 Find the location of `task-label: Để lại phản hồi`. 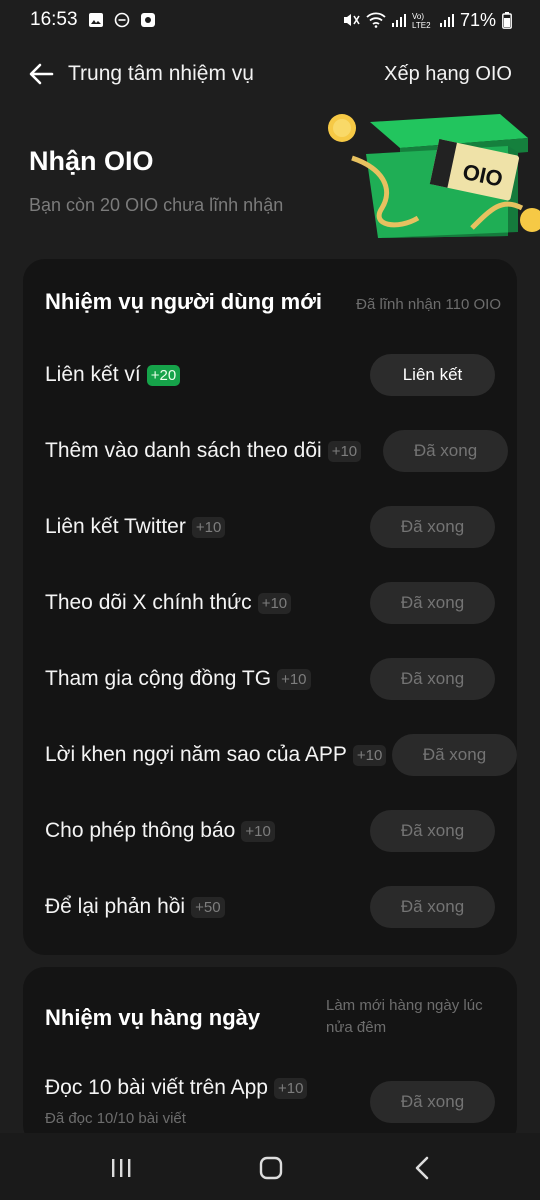

task-label: Để lại phản hồi is located at coordinates (115, 906).